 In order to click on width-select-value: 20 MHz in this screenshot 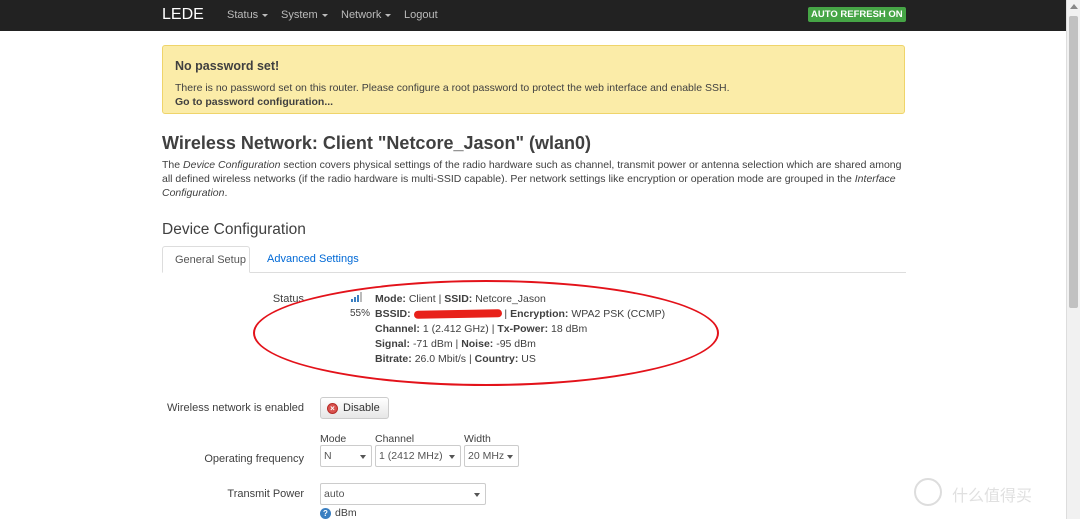, I will do `click(486, 456)`.